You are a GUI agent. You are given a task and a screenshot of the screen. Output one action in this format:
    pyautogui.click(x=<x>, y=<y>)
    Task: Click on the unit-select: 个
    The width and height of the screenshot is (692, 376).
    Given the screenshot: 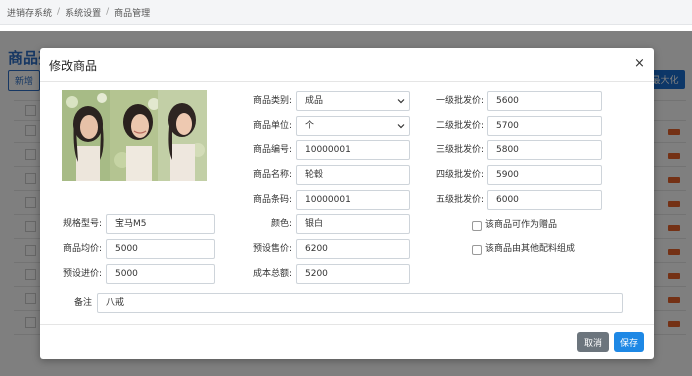 What is the action you would take?
    pyautogui.click(x=353, y=126)
    